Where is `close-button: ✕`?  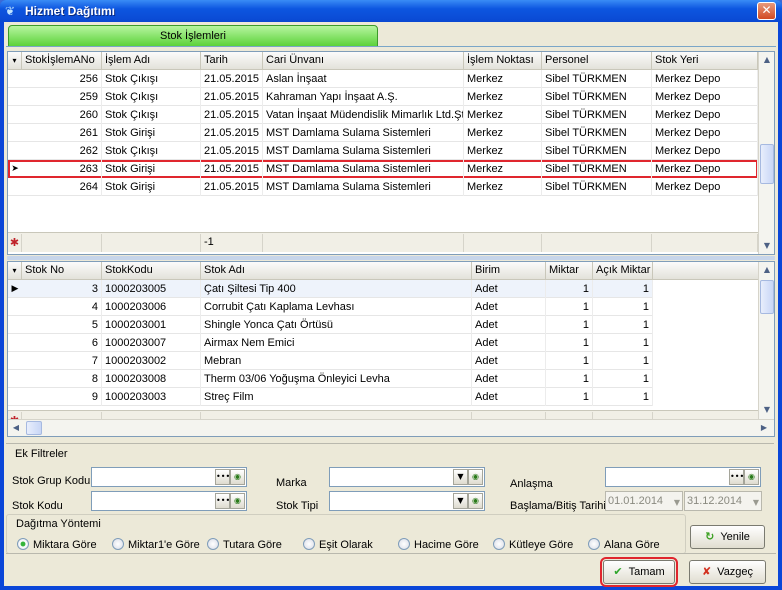 close-button: ✕ is located at coordinates (766, 11).